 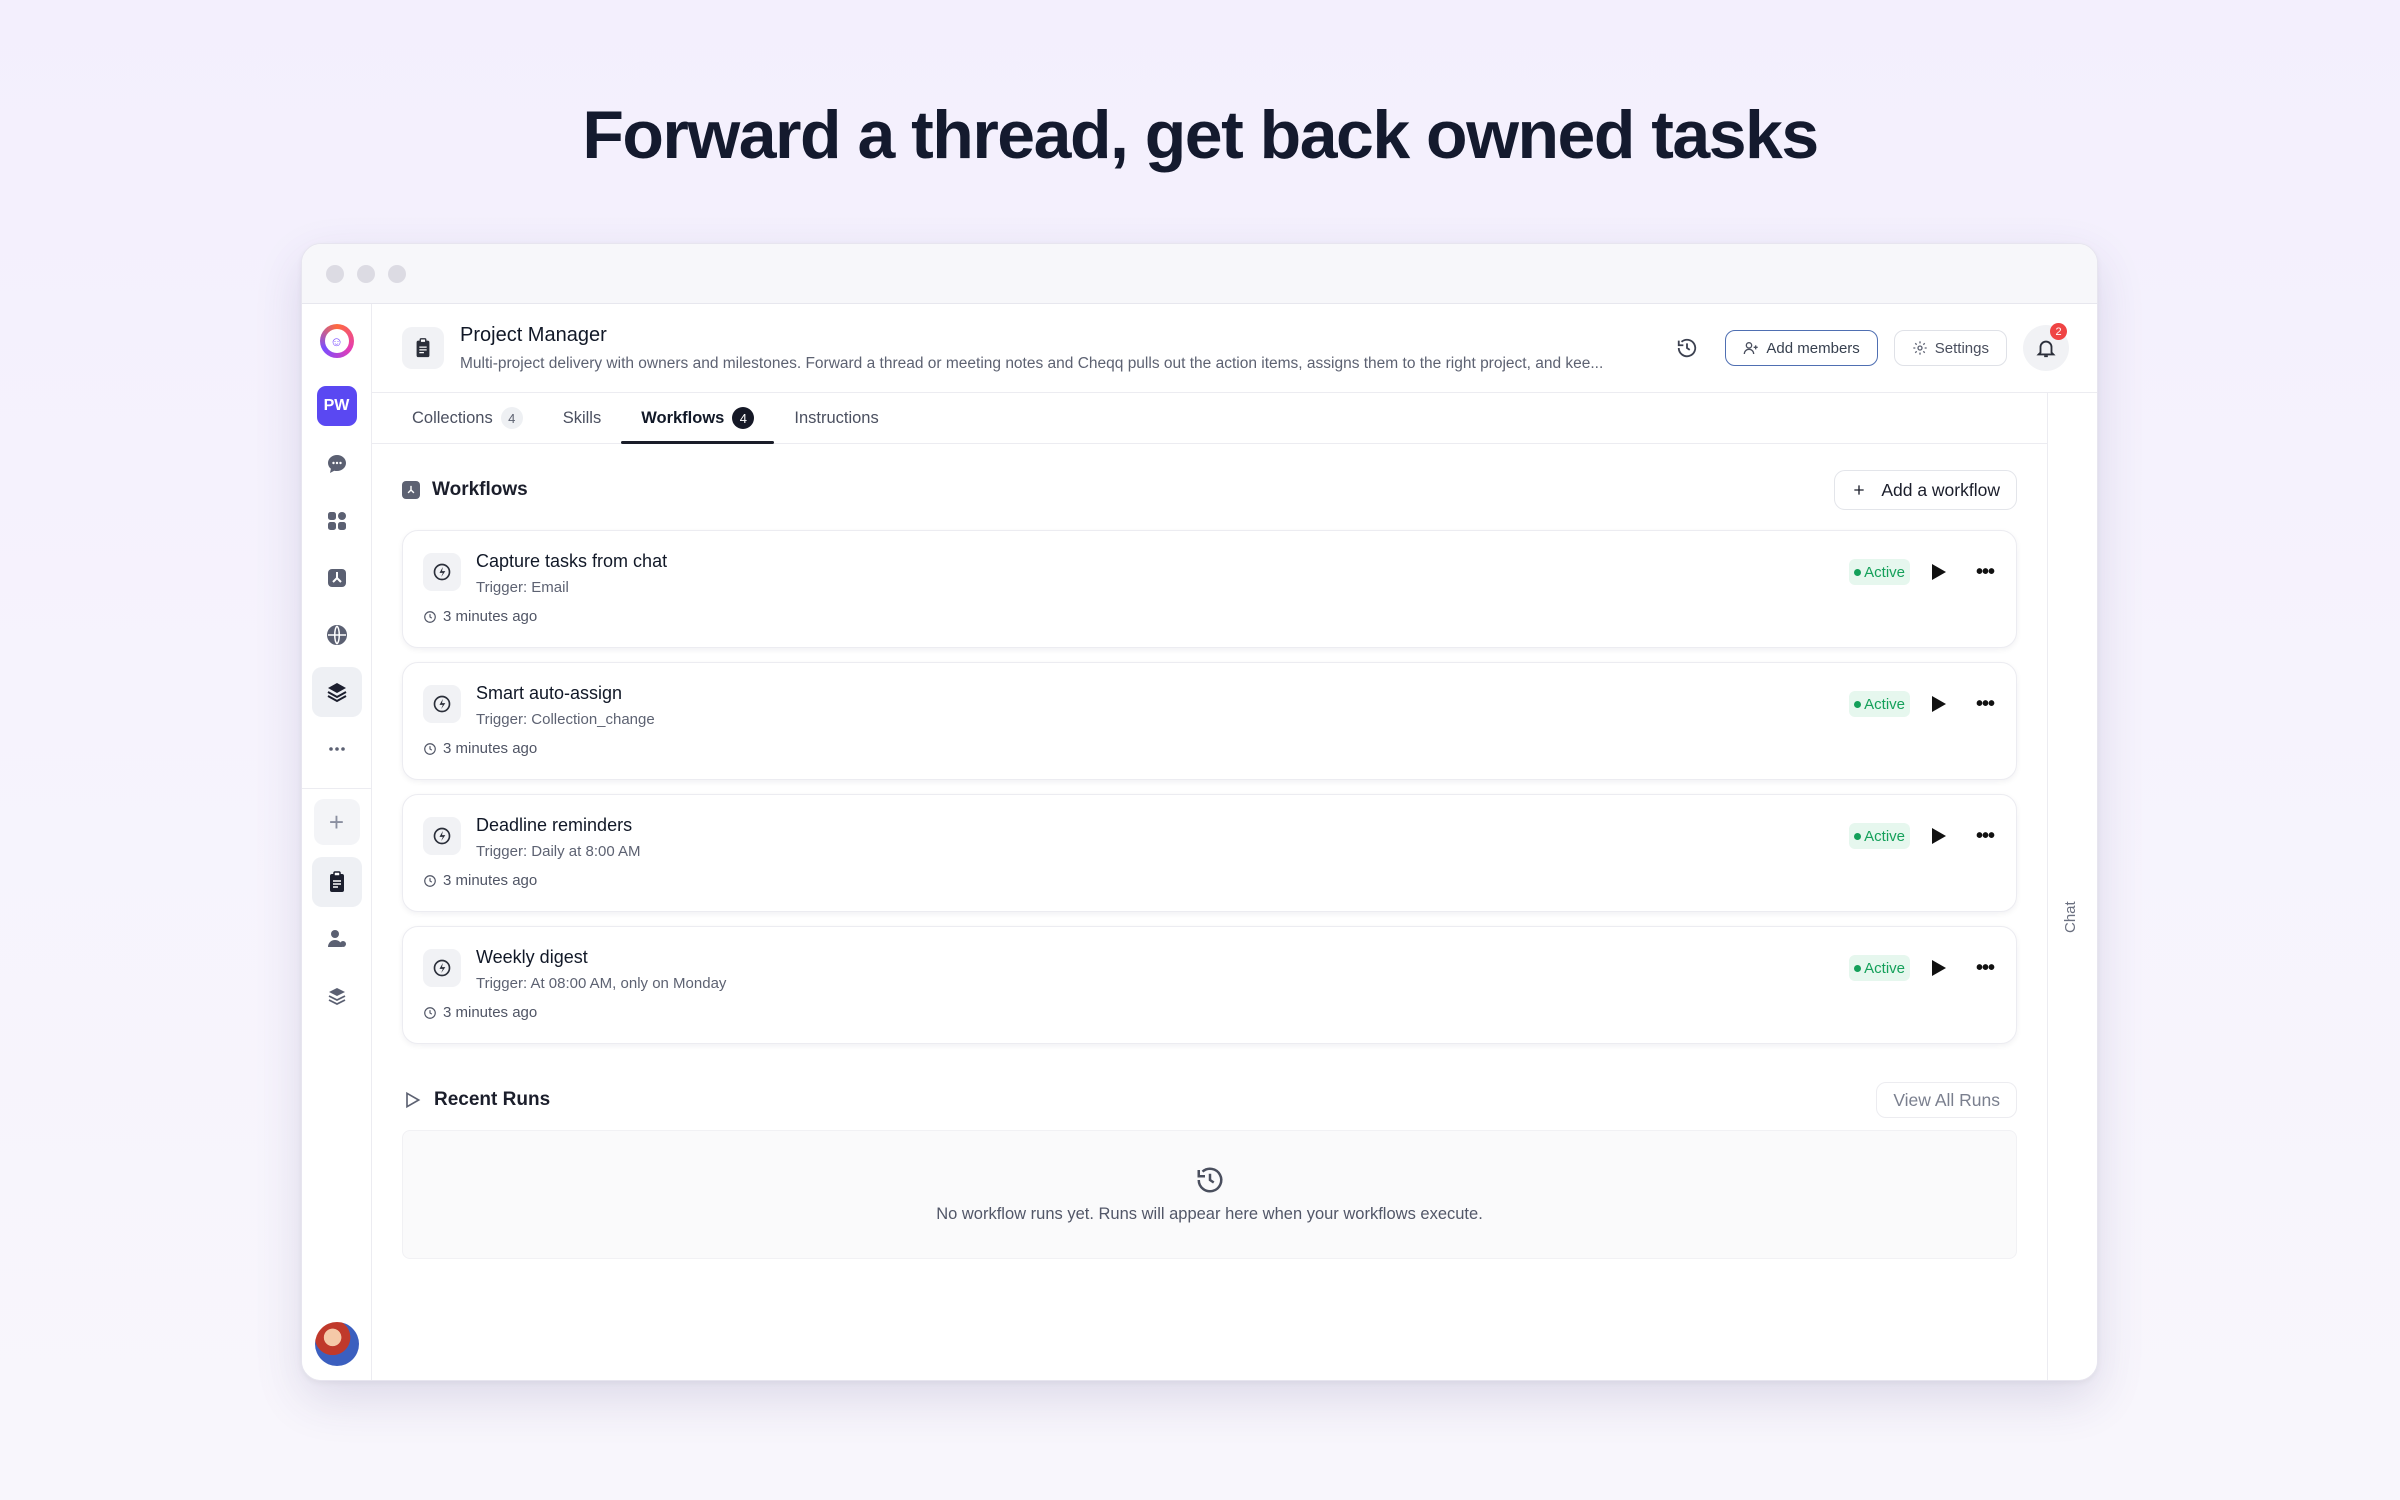 What do you see at coordinates (1946, 1100) in the screenshot?
I see `view-all-runs-button: View All Runs` at bounding box center [1946, 1100].